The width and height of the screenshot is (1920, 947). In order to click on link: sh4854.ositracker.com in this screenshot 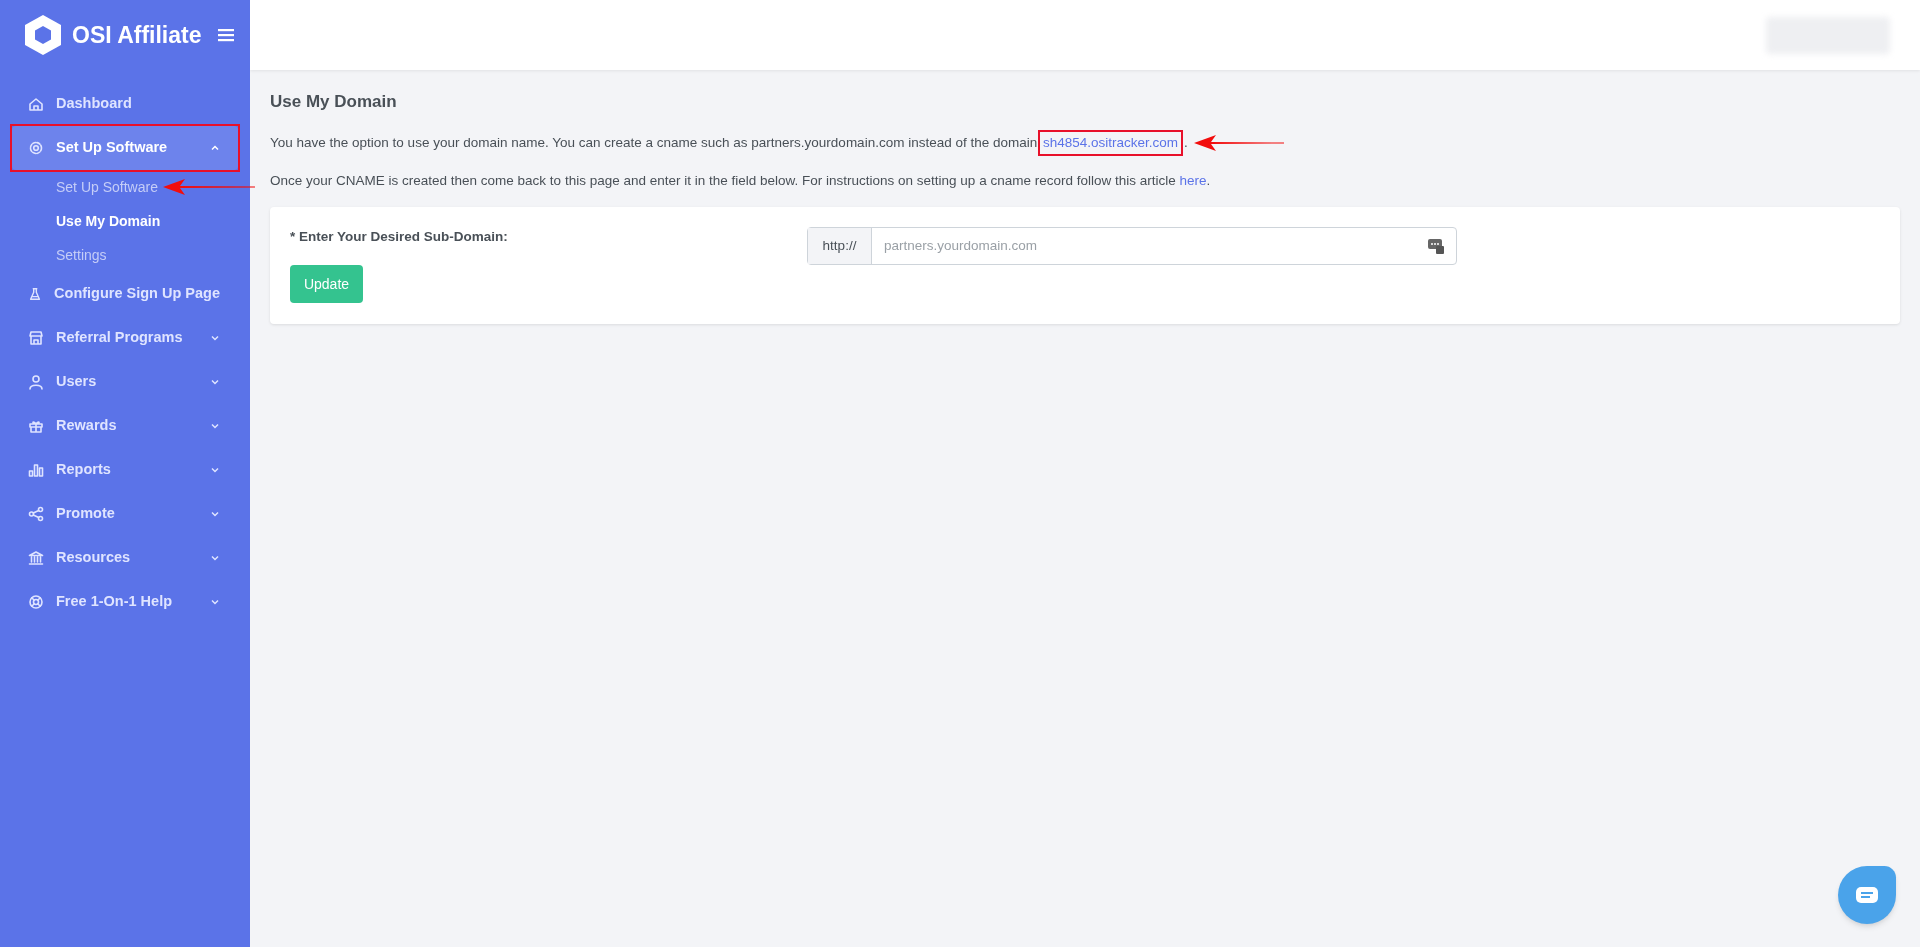, I will do `click(1111, 143)`.